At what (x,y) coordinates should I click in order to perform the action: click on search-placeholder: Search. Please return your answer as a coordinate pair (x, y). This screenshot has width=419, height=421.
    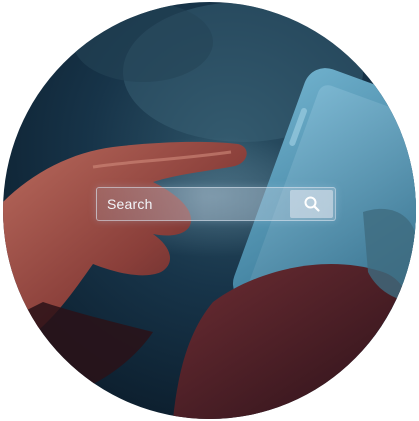
    Looking at the image, I should click on (130, 204).